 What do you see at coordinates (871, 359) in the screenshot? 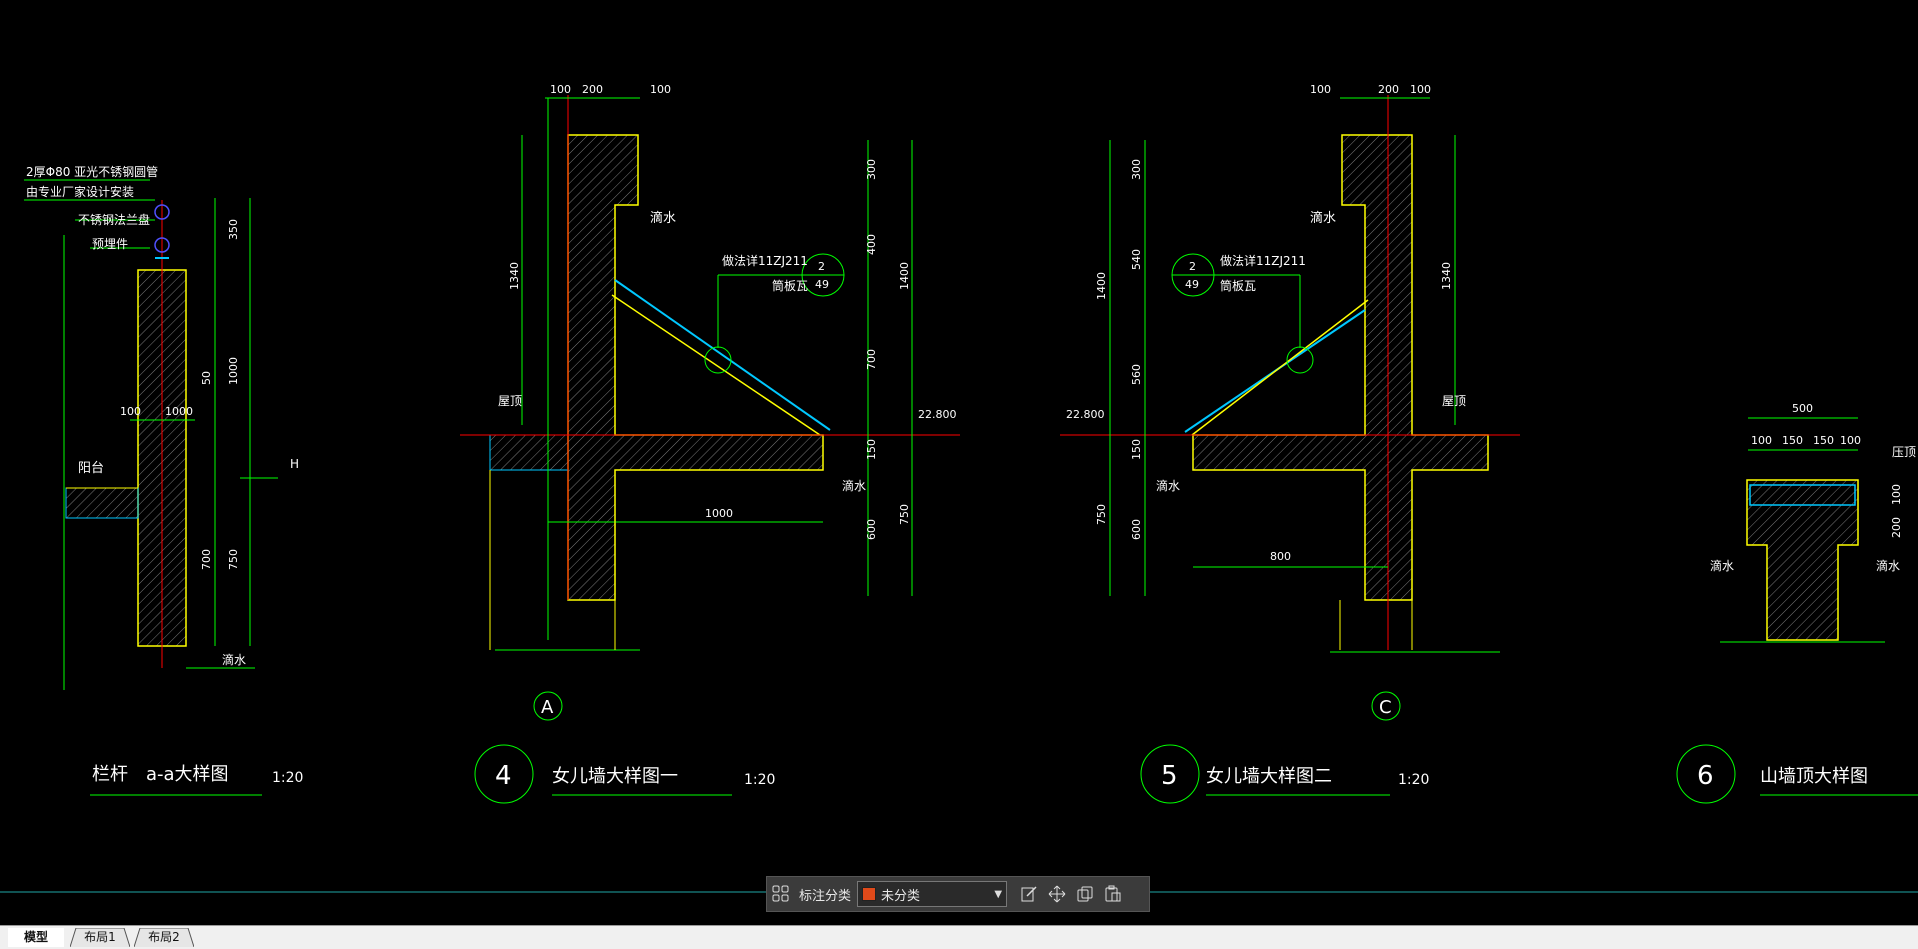
I see `detail-4-dim-700: 700` at bounding box center [871, 359].